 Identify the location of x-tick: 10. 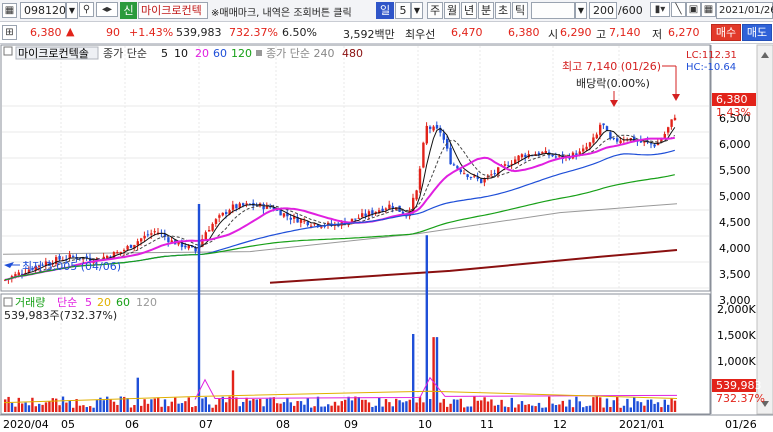
(425, 424).